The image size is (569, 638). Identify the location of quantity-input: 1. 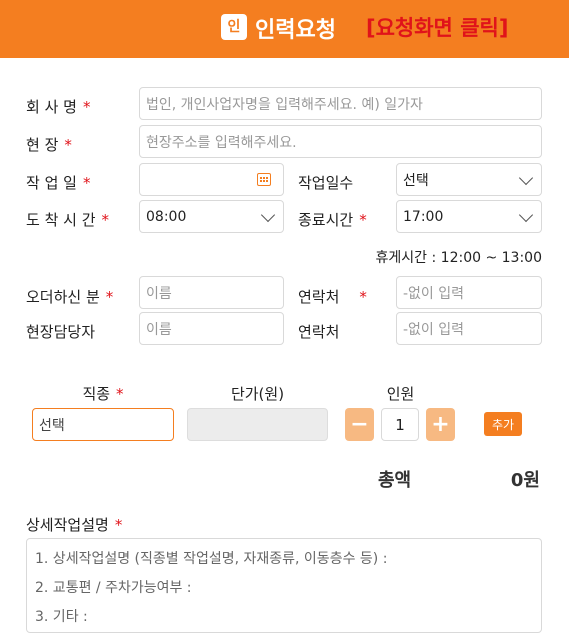
(400, 424).